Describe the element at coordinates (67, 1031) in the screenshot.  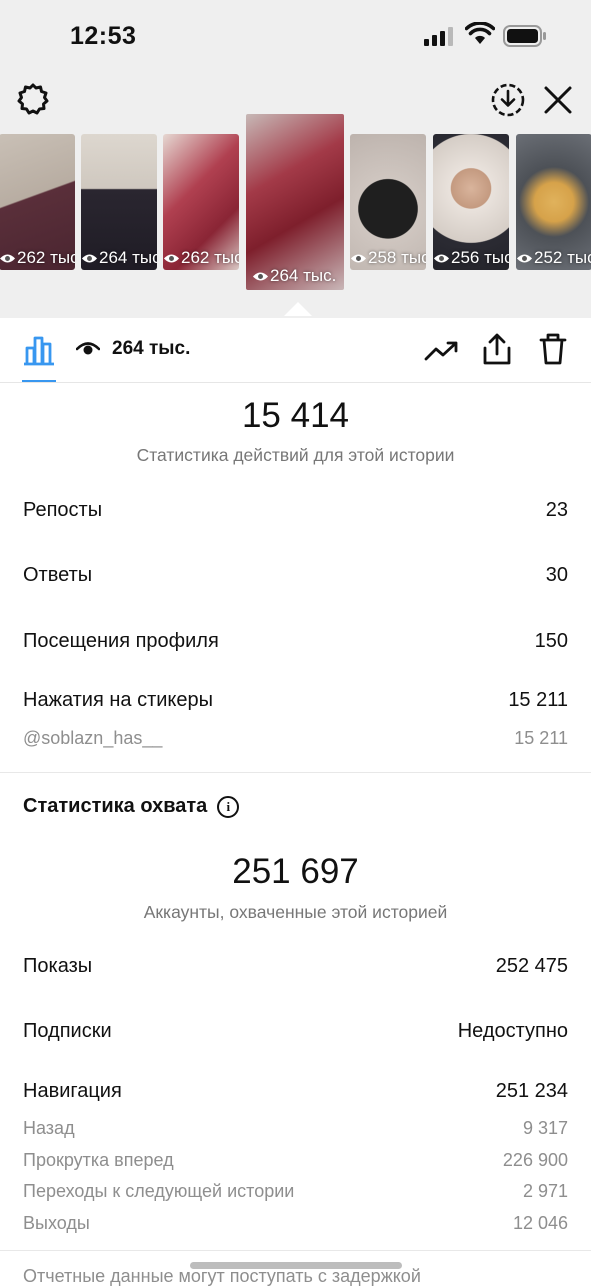
I see `stat-label: Подписки` at that location.